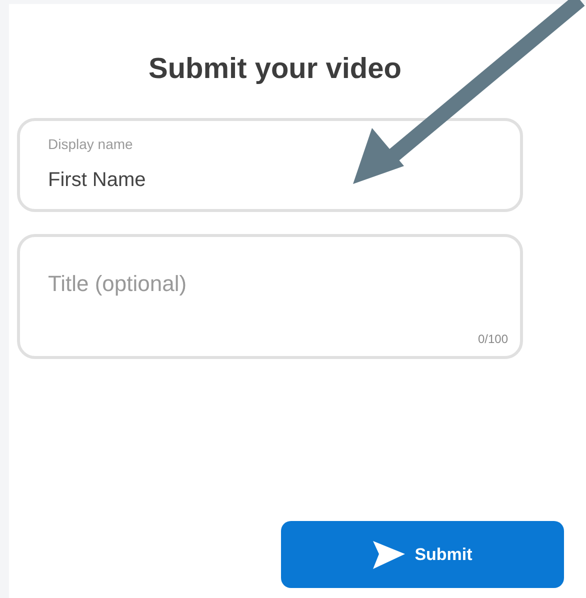  What do you see at coordinates (388, 554) in the screenshot?
I see `send-icon` at bounding box center [388, 554].